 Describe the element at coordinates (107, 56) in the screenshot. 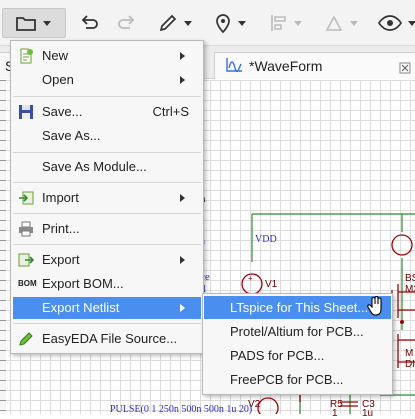

I see `menu-item-new: New` at that location.